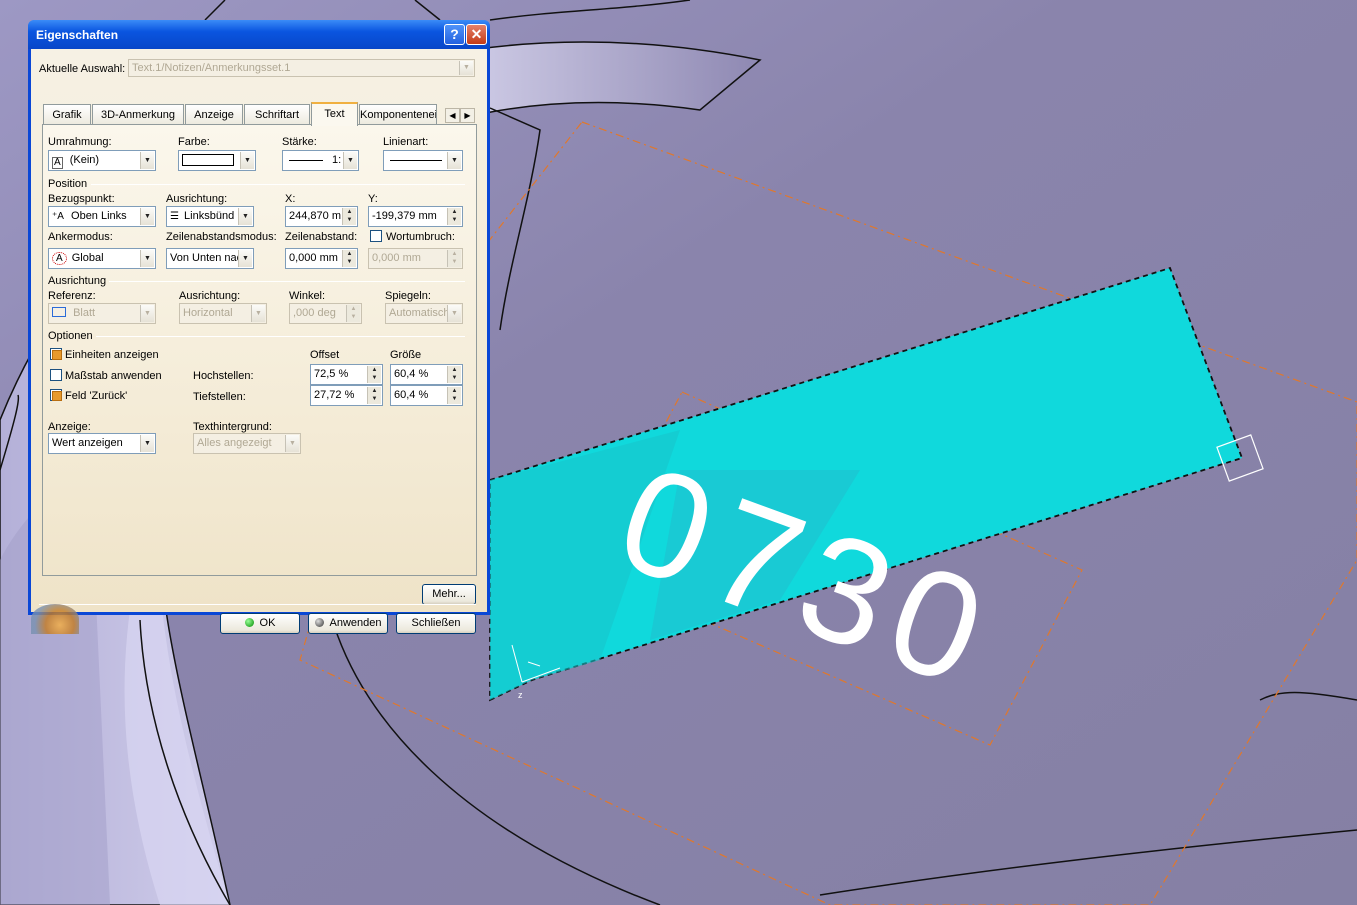  What do you see at coordinates (234, 443) in the screenshot?
I see `texthintergrund-value: Alles angezeigt` at bounding box center [234, 443].